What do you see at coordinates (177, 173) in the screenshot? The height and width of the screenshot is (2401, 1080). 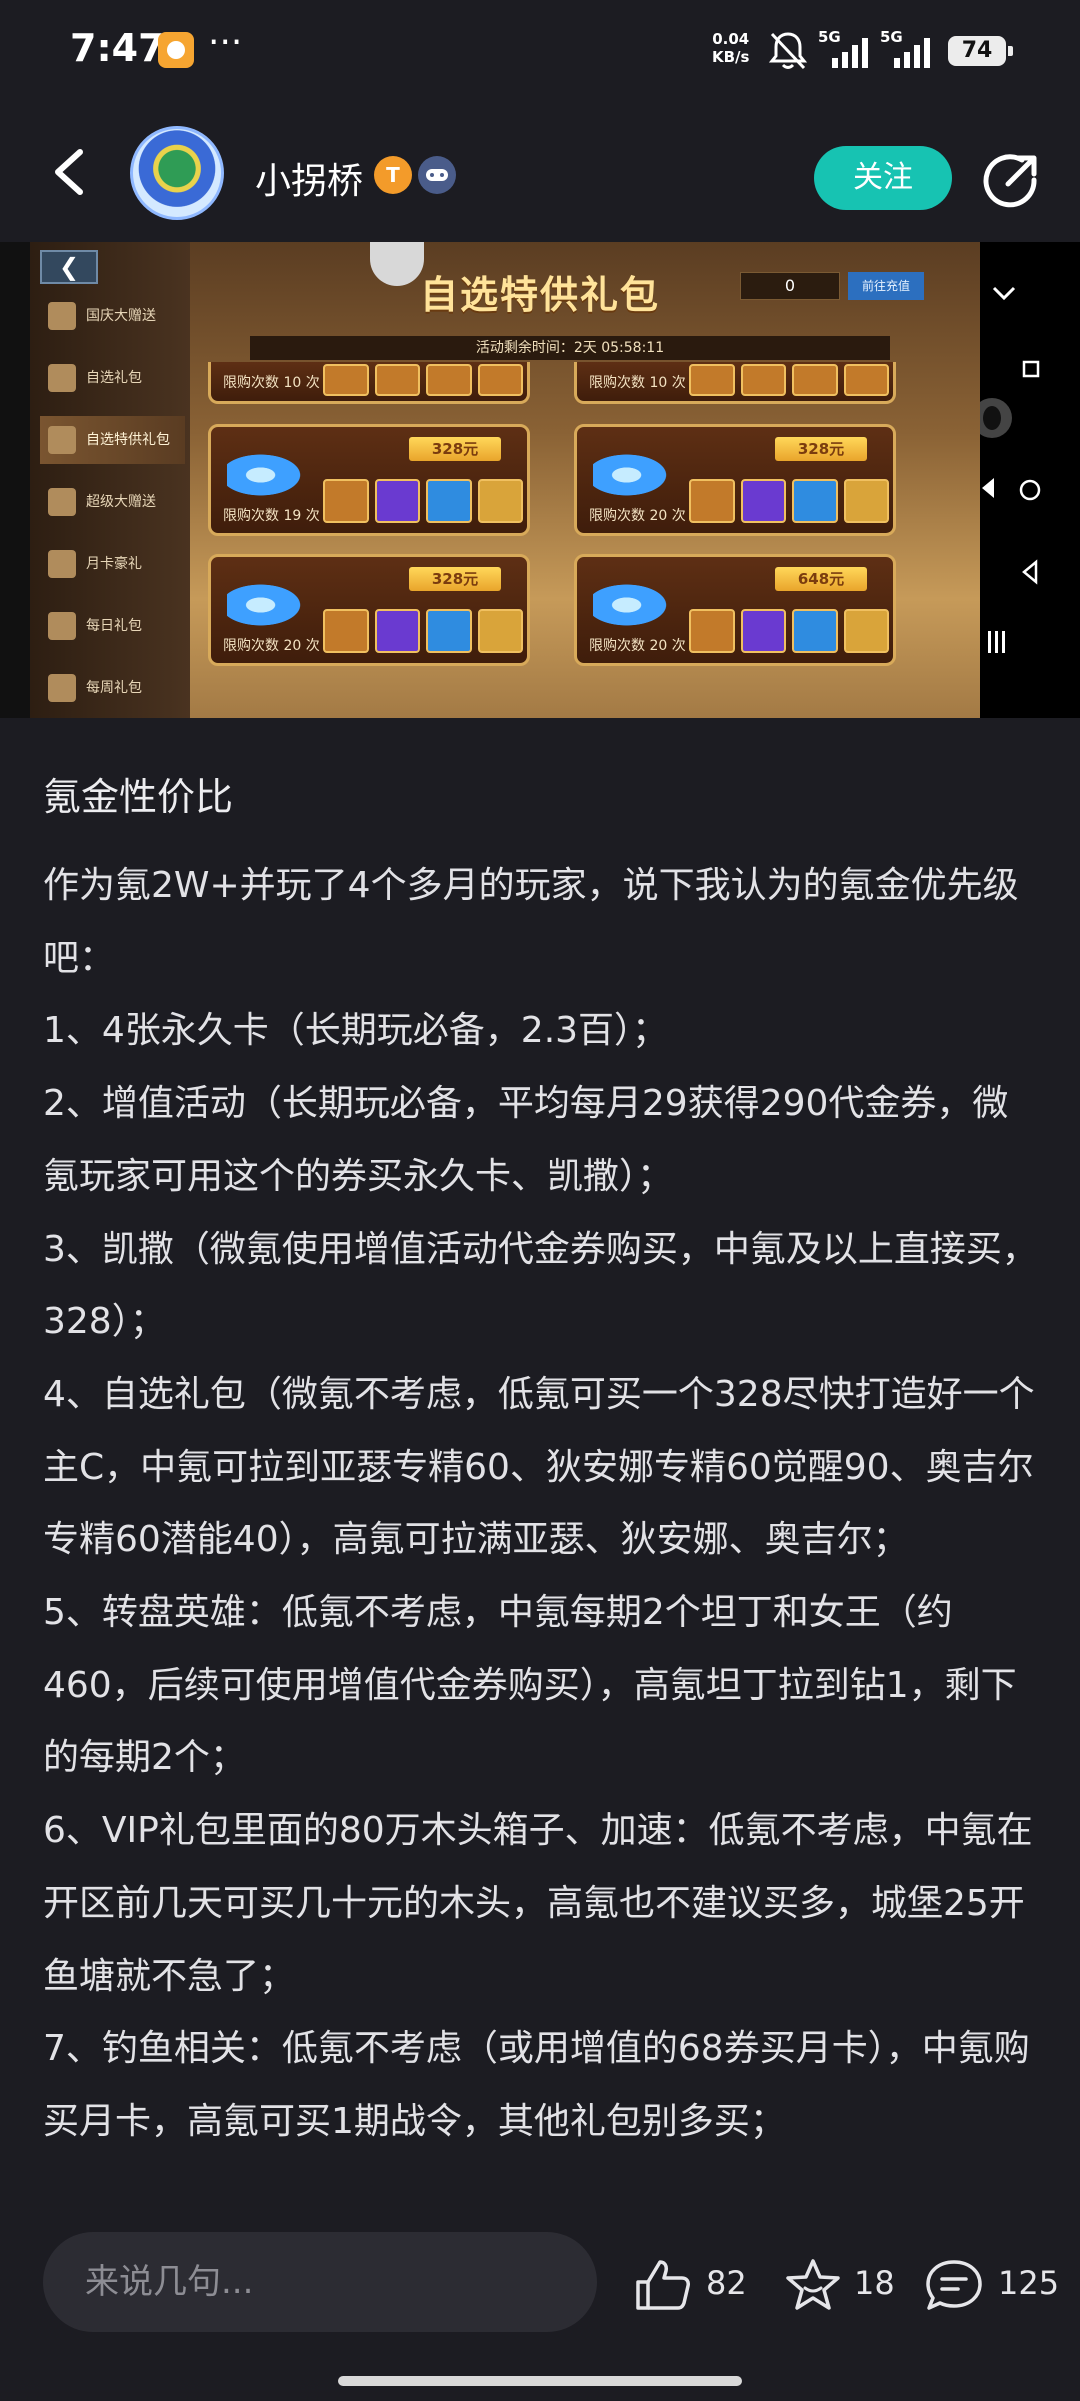 I see `author-avatar` at bounding box center [177, 173].